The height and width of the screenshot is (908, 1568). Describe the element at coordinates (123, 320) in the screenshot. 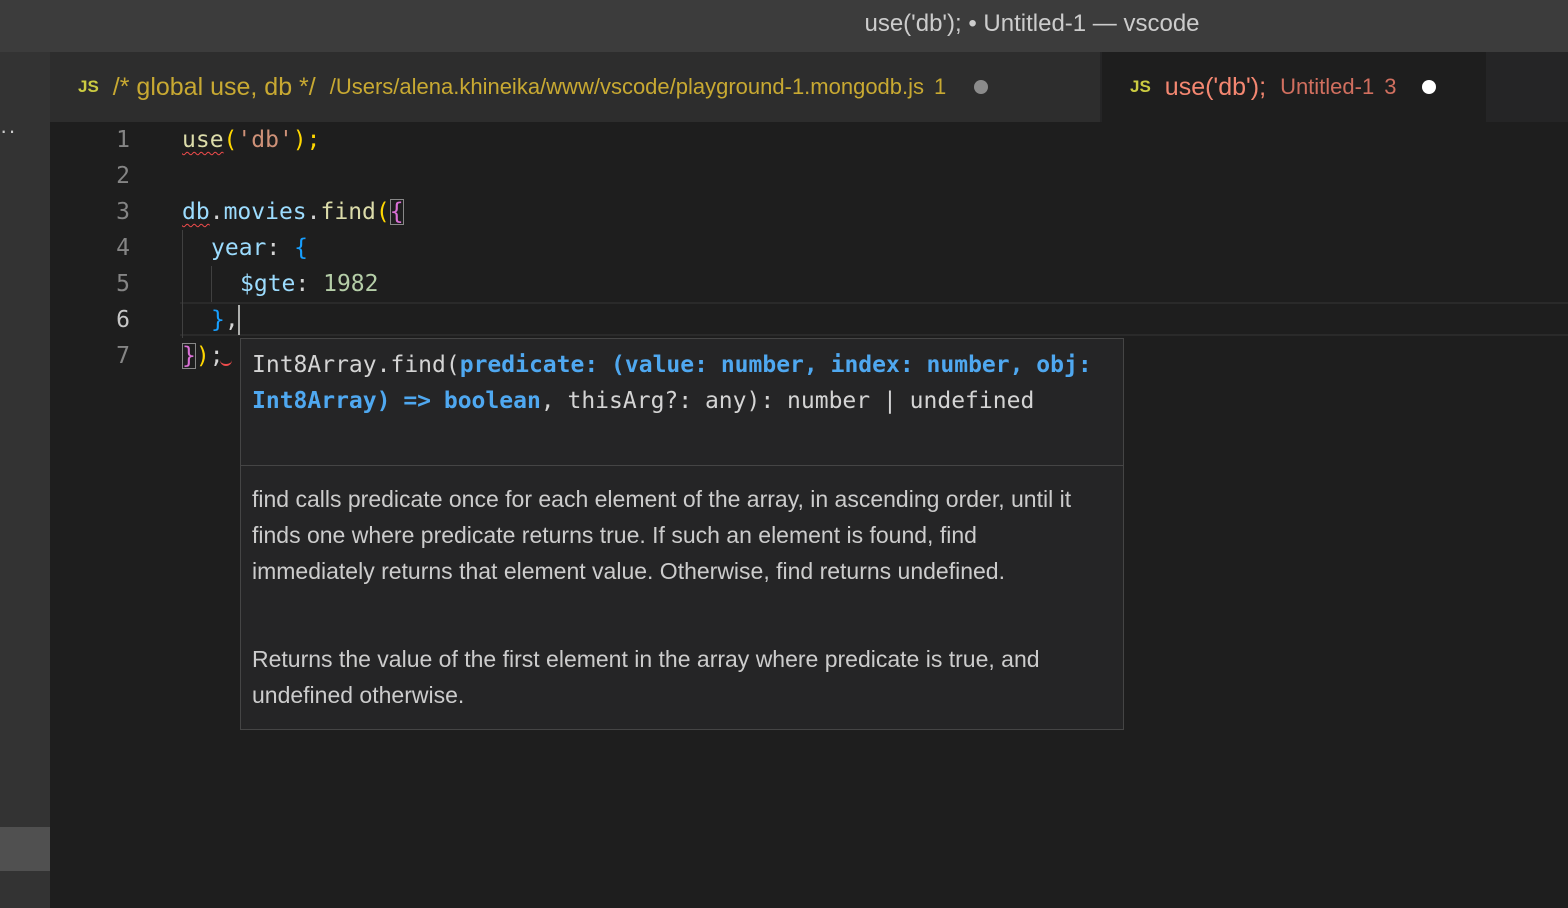

I see `line-number-current: 6` at that location.